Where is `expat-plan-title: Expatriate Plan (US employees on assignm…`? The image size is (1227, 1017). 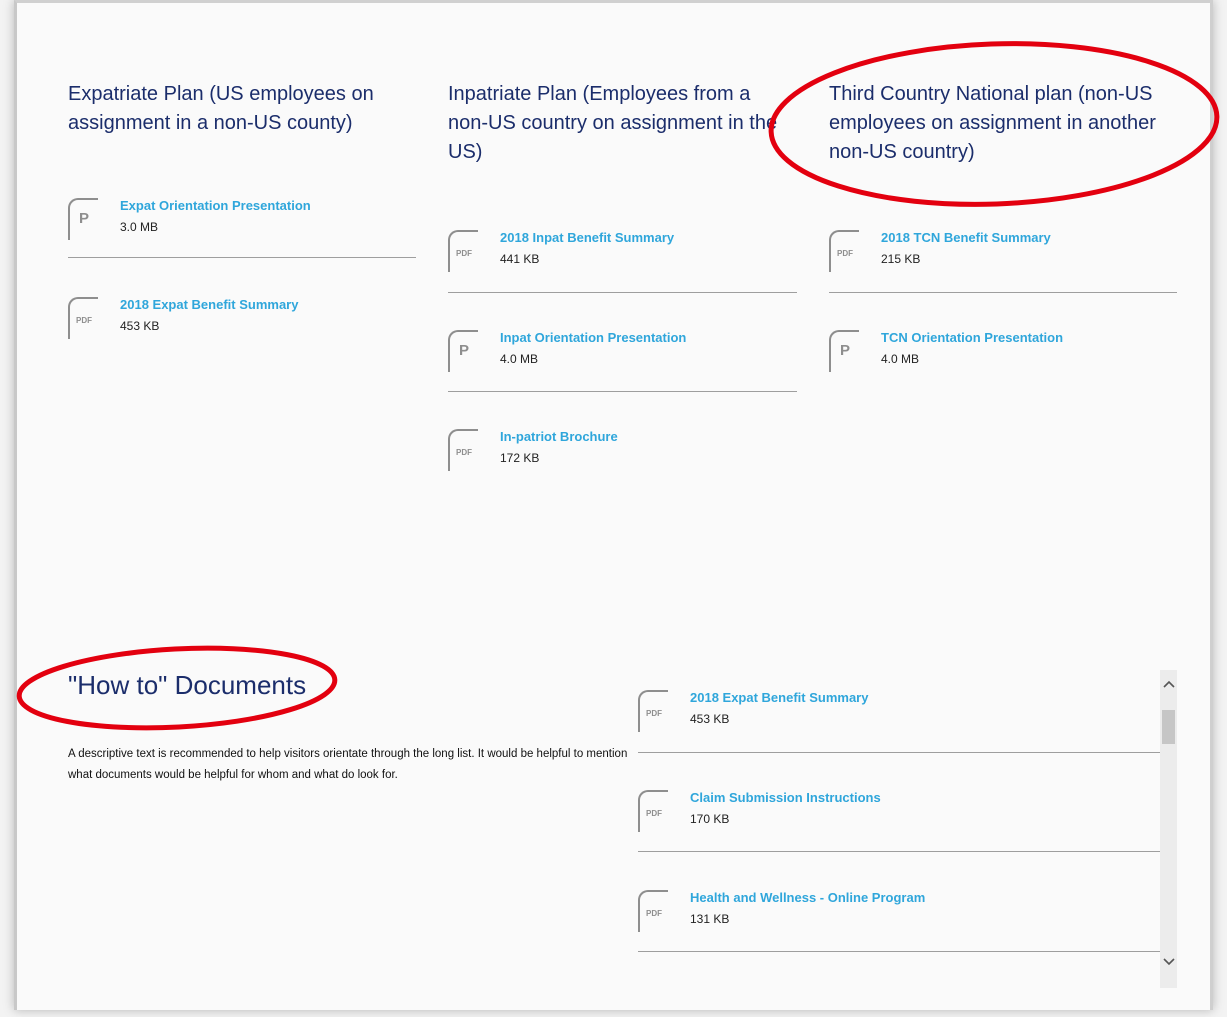 expat-plan-title: Expatriate Plan (US employees on assignm… is located at coordinates (221, 108).